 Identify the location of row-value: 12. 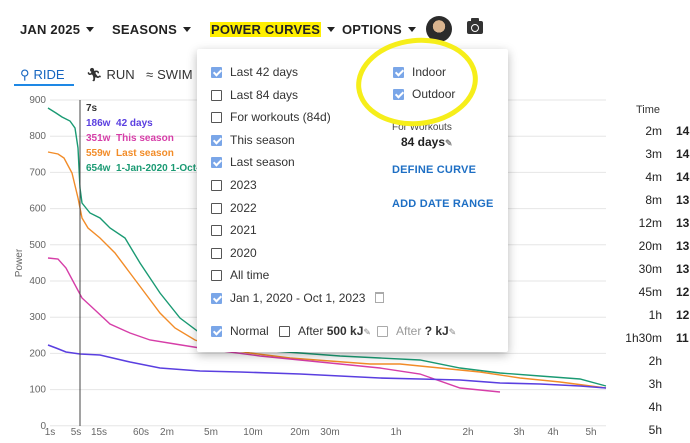
(683, 292).